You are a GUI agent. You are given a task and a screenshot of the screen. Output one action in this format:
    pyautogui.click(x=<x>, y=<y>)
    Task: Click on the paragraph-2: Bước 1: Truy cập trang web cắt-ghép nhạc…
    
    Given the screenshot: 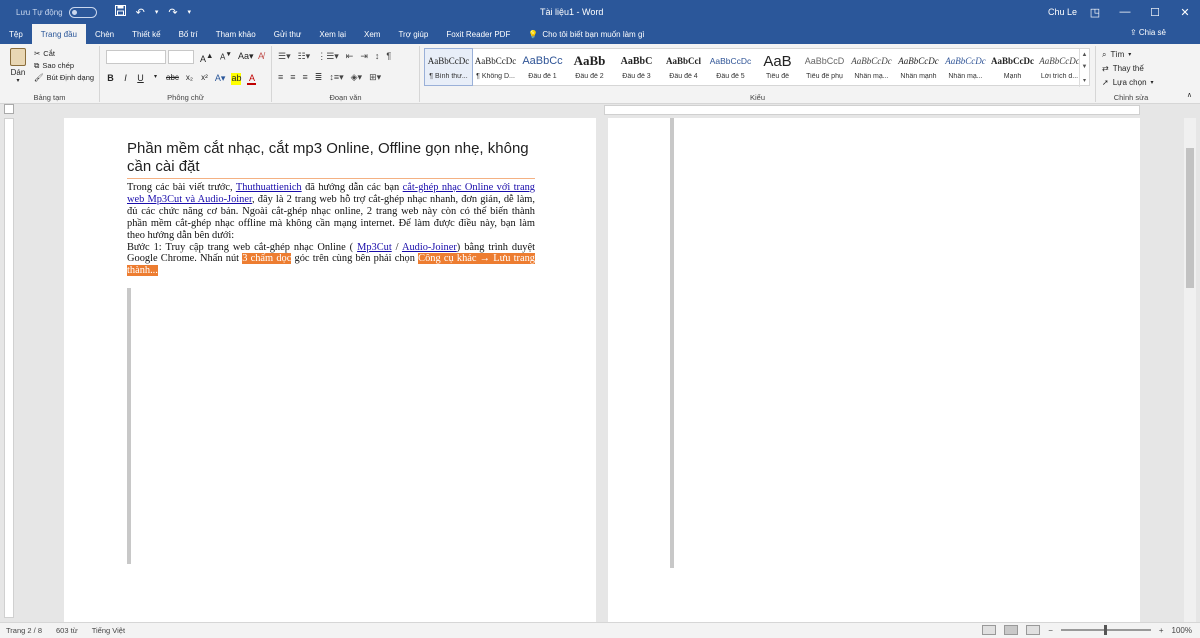 What is the action you would take?
    pyautogui.click(x=331, y=260)
    